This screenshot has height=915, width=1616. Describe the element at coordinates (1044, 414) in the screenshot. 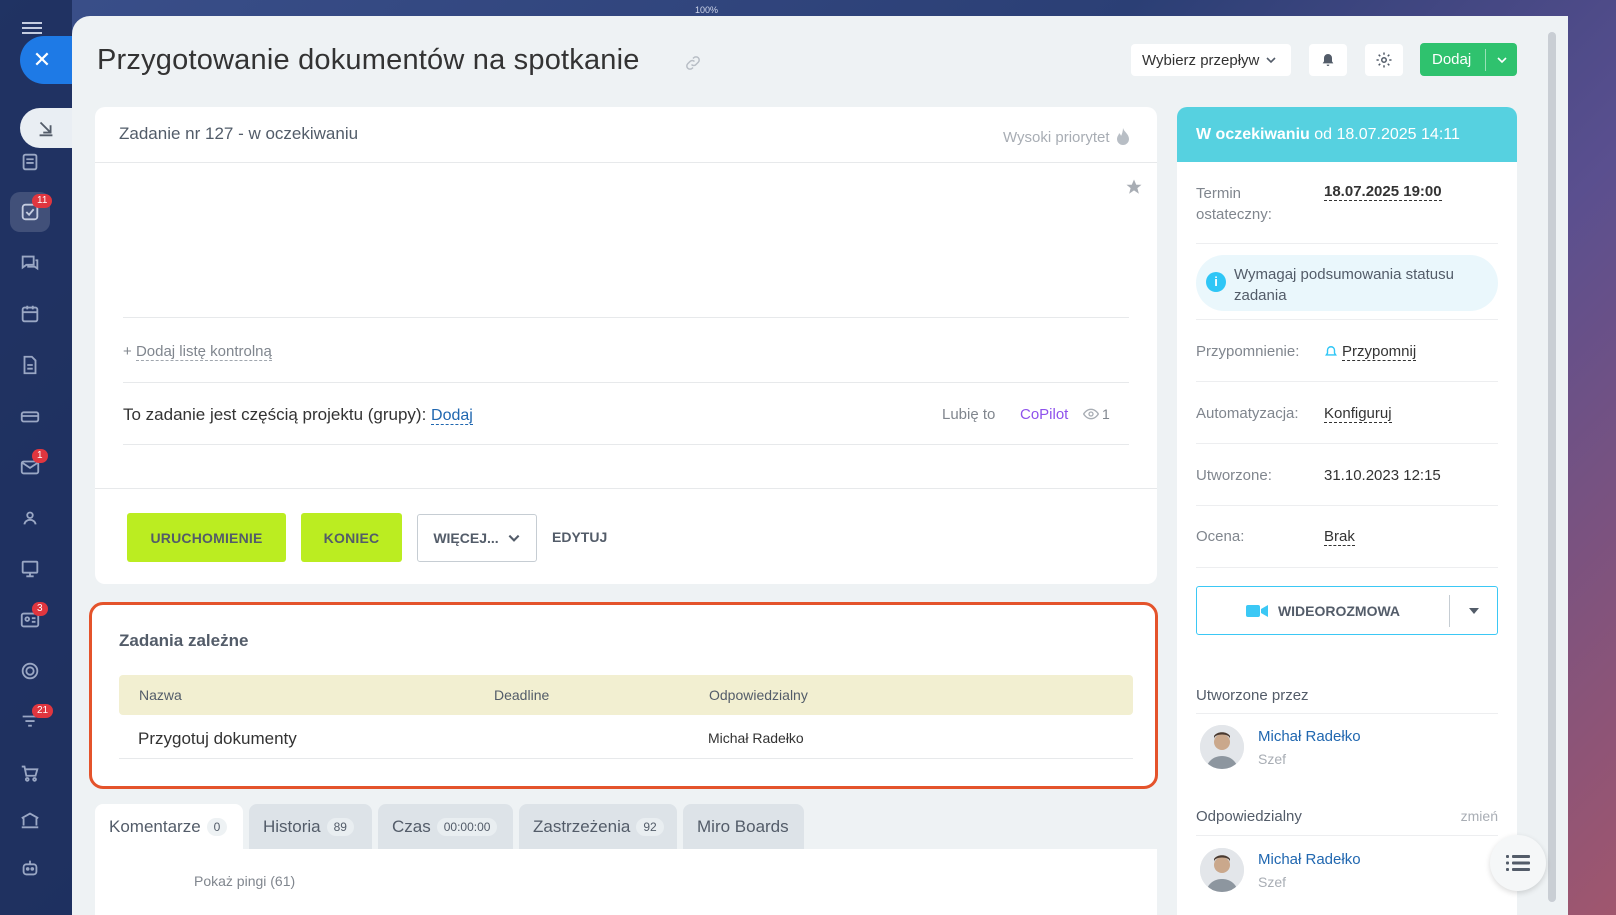

I see `copilot-button: CoPilot` at that location.